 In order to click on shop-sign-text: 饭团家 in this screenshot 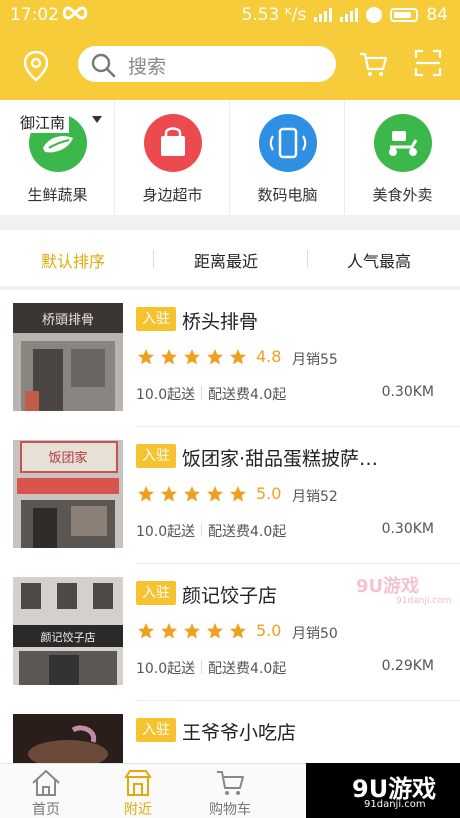, I will do `click(67, 458)`.